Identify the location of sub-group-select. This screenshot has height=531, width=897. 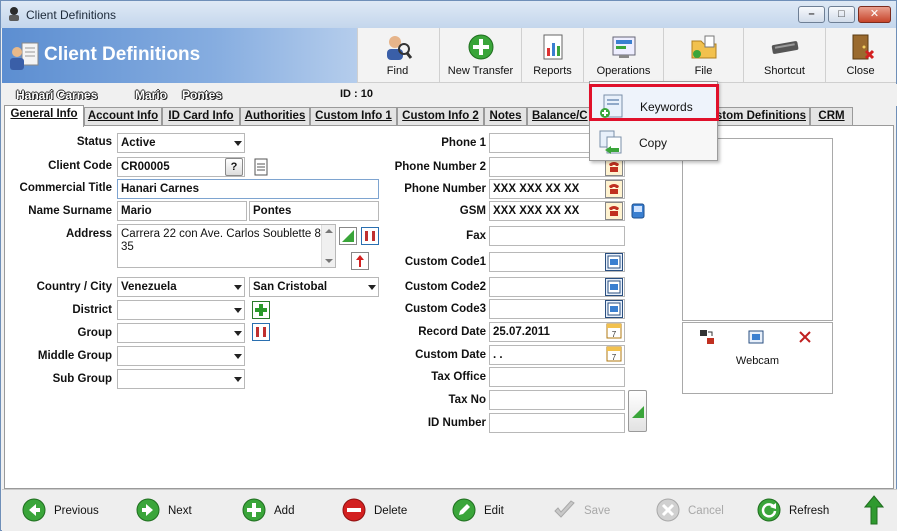
(181, 379).